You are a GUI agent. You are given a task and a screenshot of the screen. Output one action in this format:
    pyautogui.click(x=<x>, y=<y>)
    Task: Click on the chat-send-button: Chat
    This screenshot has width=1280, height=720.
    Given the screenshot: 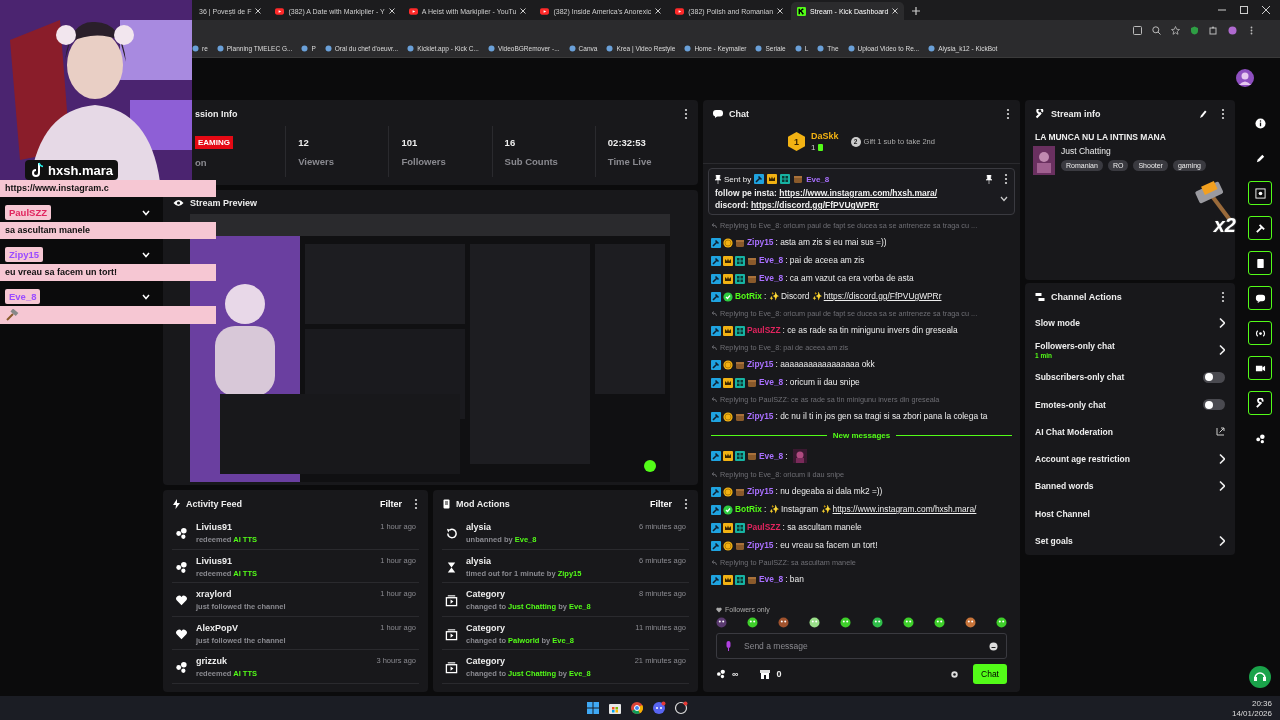 What is the action you would take?
    pyautogui.click(x=990, y=674)
    